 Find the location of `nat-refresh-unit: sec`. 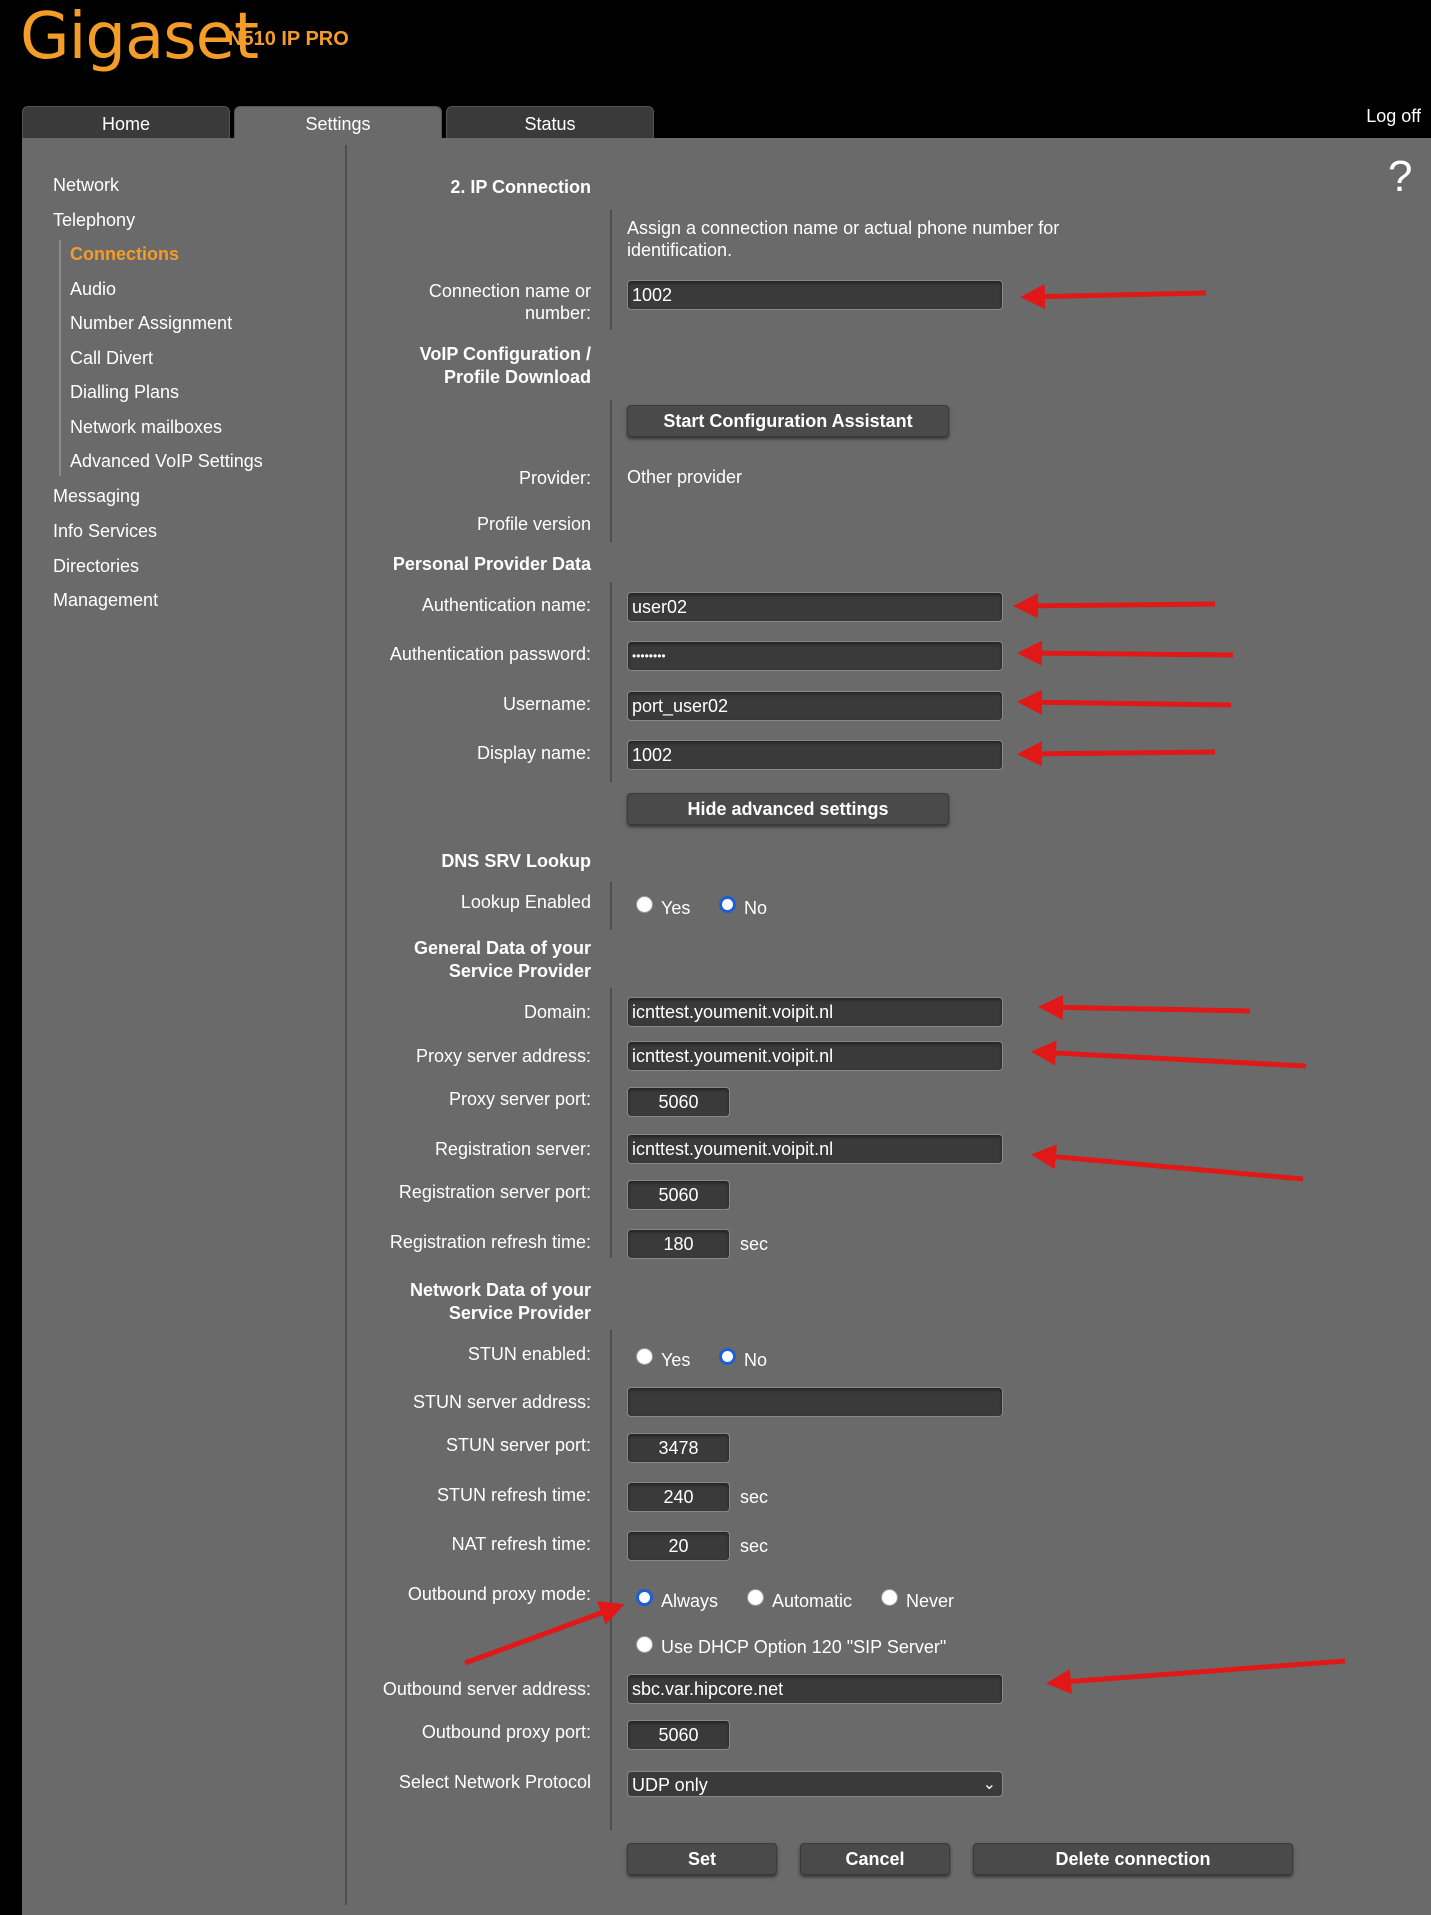

nat-refresh-unit: sec is located at coordinates (754, 1546).